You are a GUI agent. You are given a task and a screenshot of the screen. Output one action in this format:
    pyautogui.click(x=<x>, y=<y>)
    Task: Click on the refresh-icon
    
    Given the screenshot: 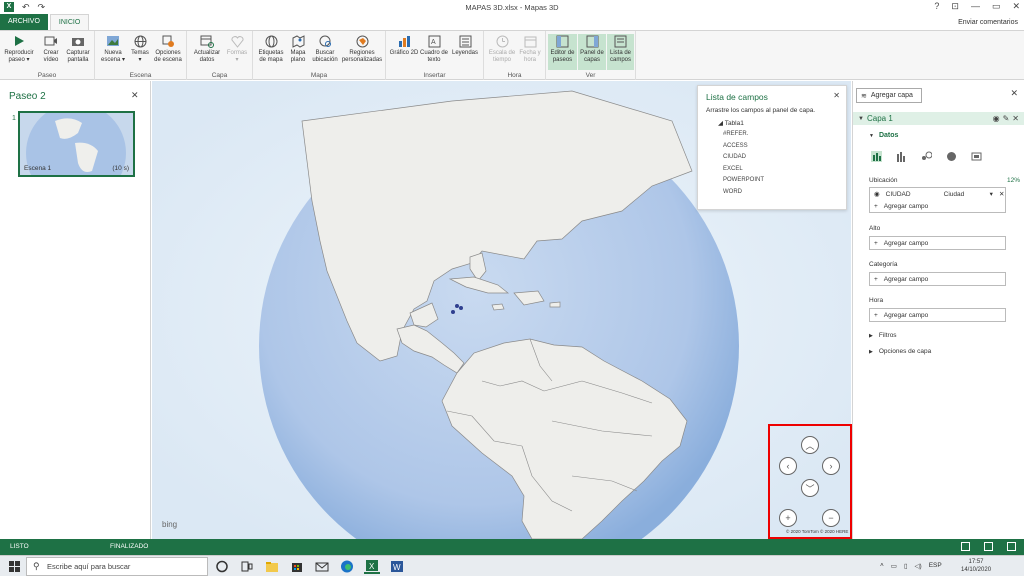 What is the action you would take?
    pyautogui.click(x=207, y=41)
    